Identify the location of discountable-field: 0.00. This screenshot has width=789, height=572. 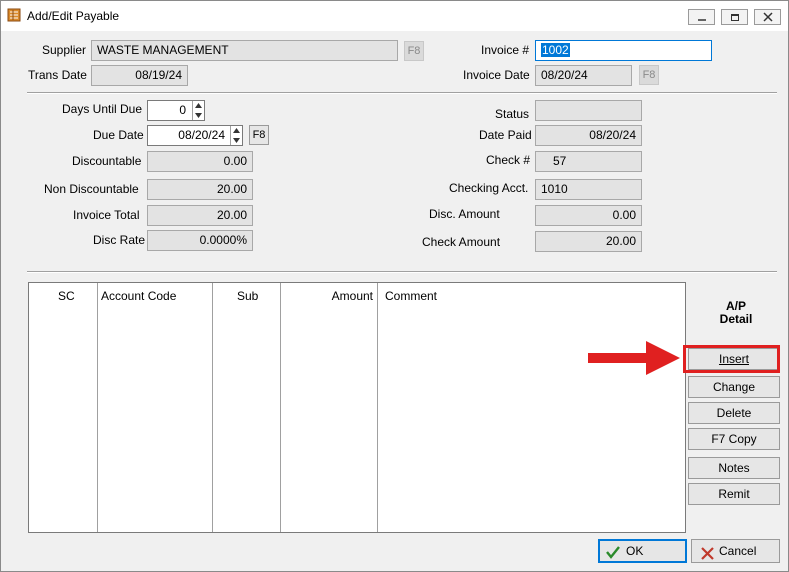
(200, 161).